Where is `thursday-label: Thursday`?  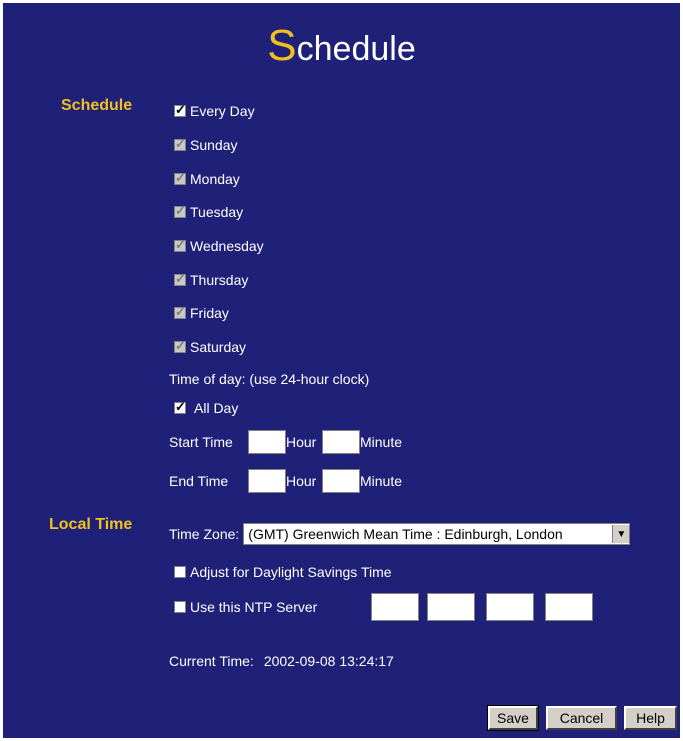
thursday-label: Thursday is located at coordinates (219, 280).